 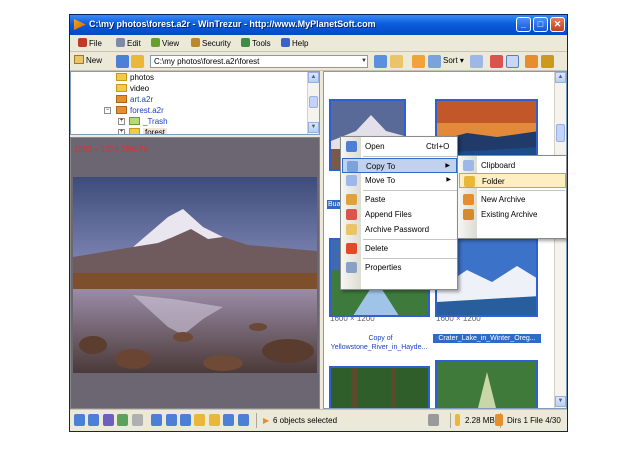 I want to click on submenu-new-archive: New Archive, so click(x=512, y=199).